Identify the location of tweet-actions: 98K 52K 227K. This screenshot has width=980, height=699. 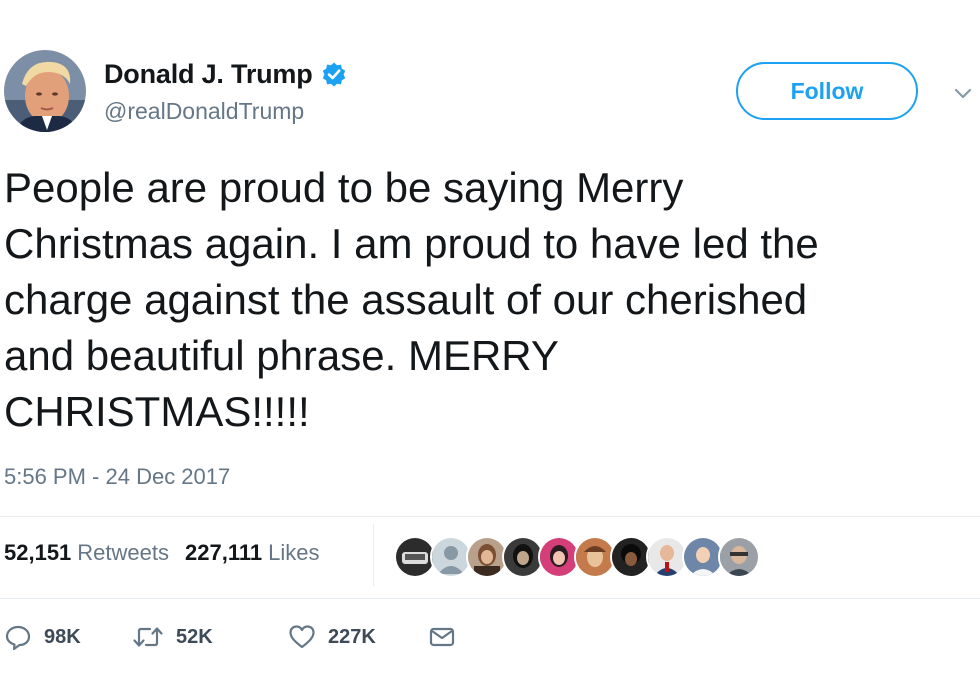
(230, 637).